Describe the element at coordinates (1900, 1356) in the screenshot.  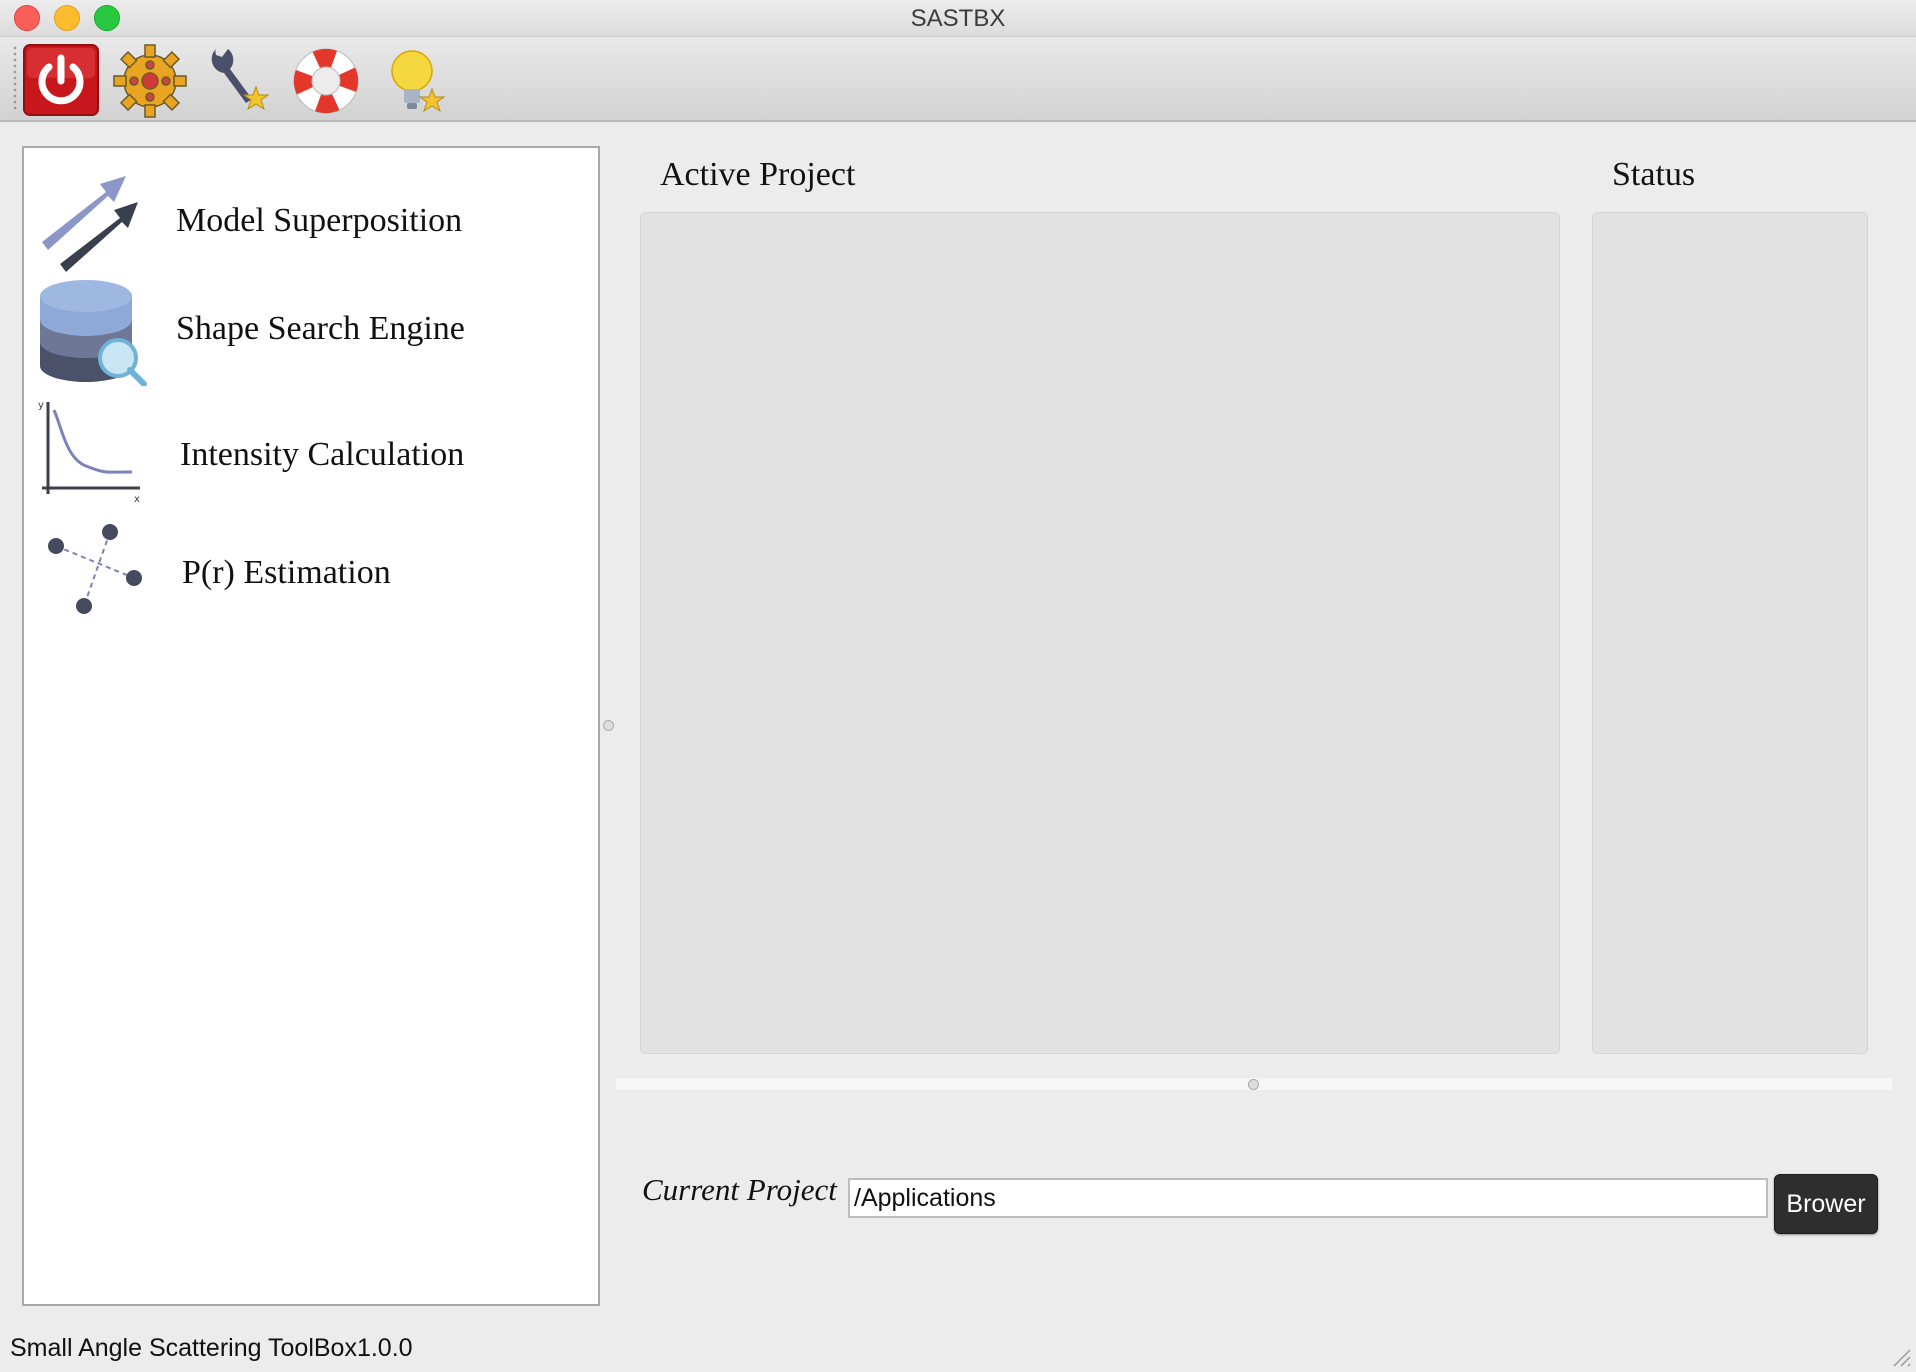
I see `resize-grip-icon` at that location.